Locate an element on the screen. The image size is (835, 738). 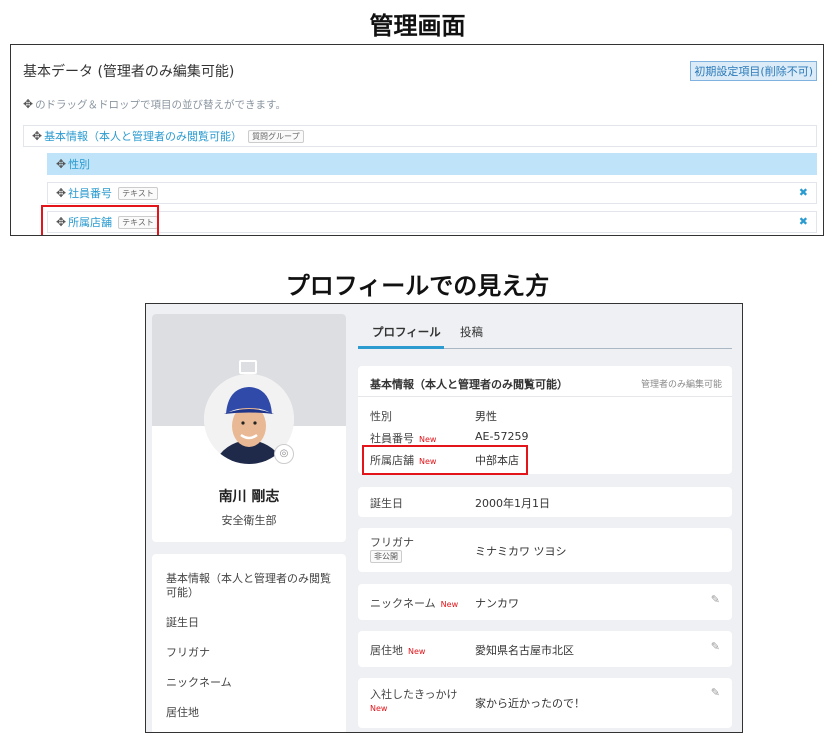
residence-card: 居住地 New 愛知県名古屋市北区 ✎ is located at coordinates (545, 649).